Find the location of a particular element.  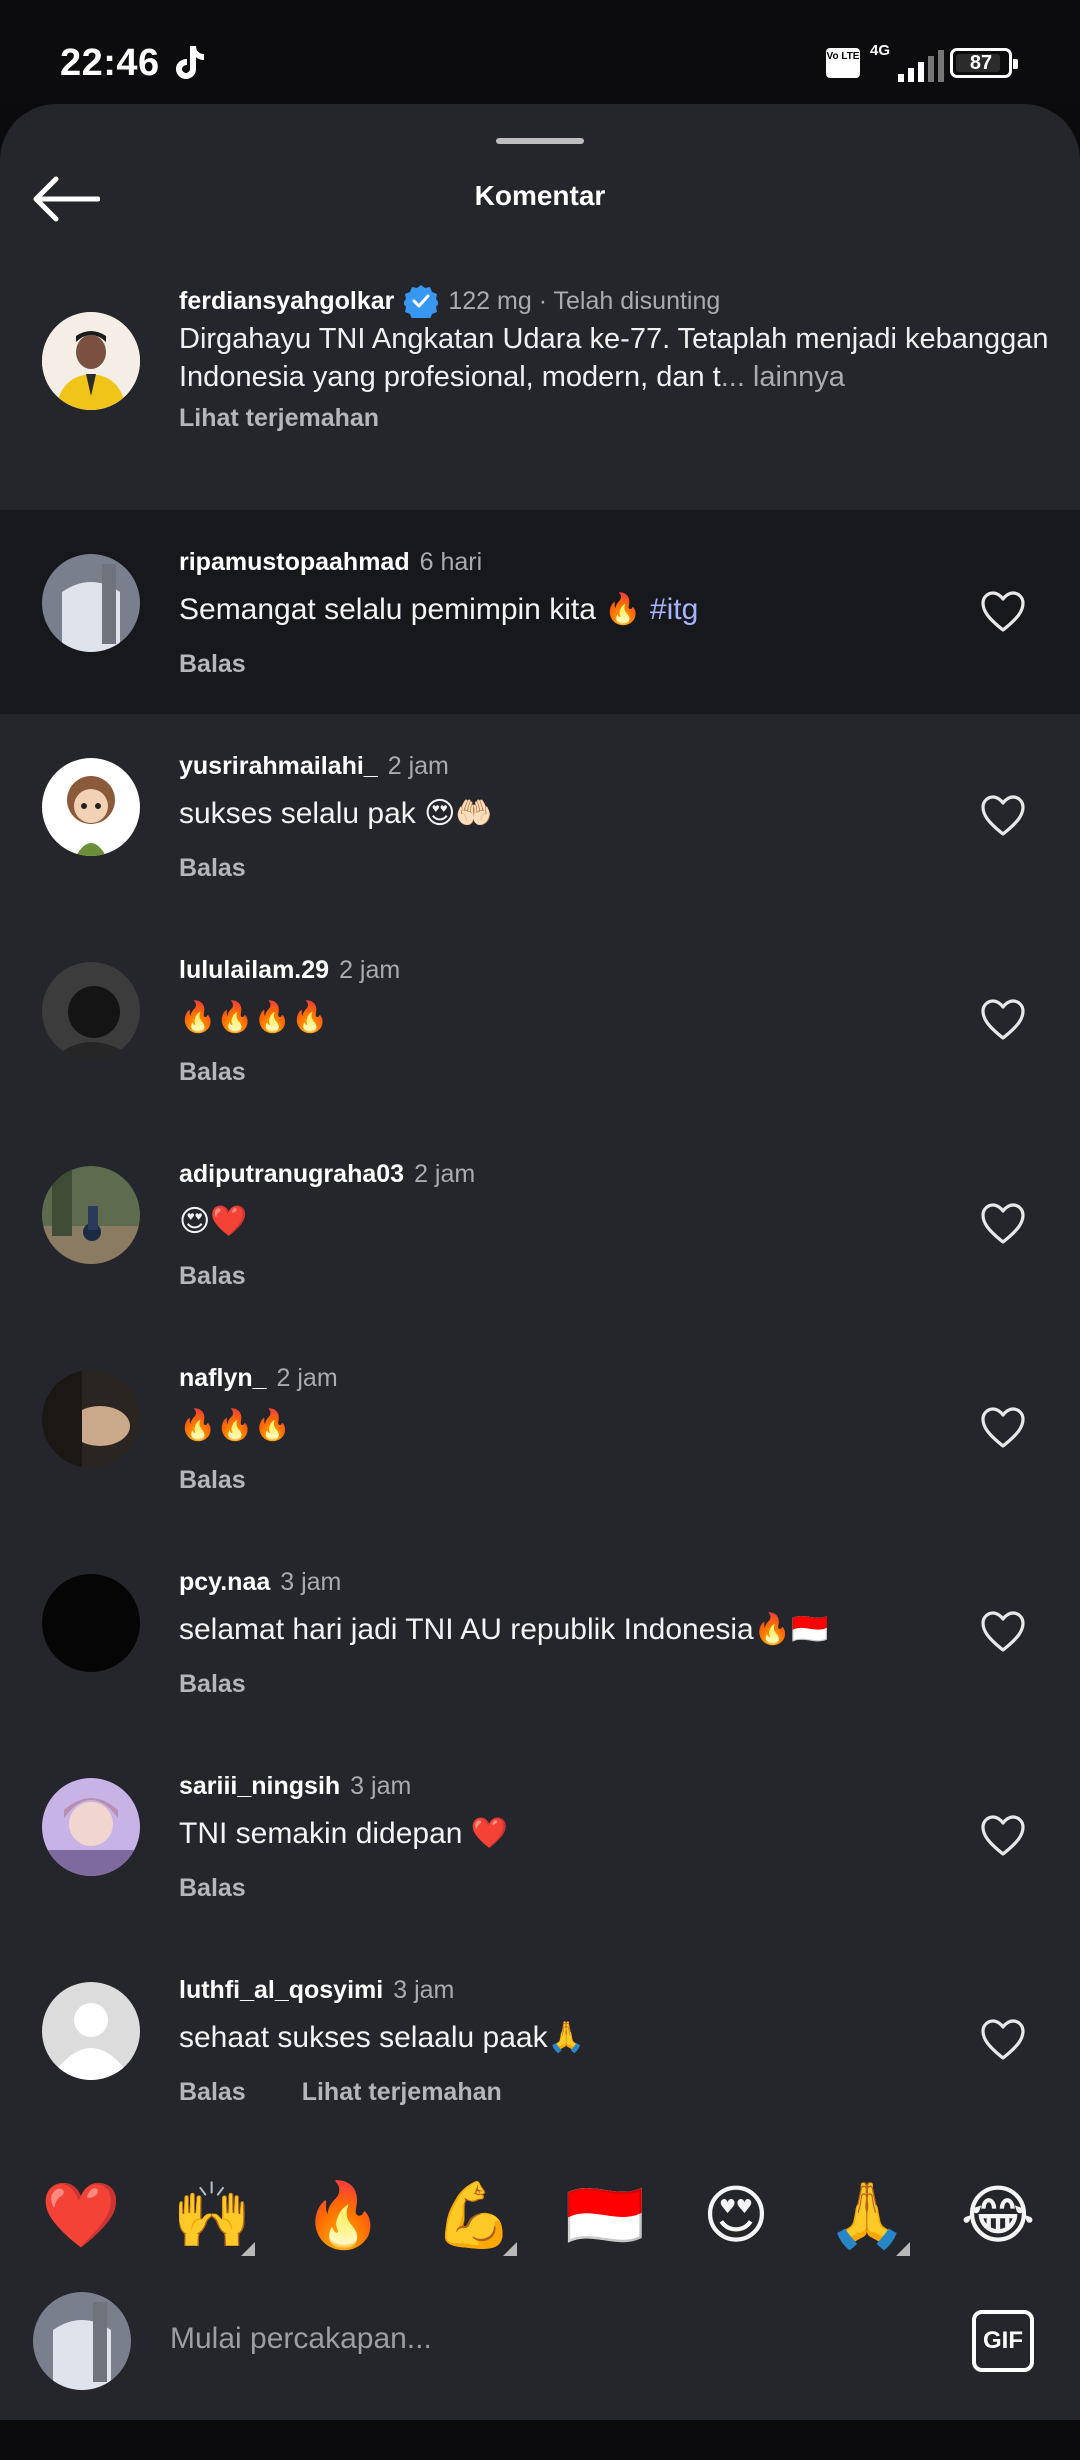

battery-icon: 87 is located at coordinates (984, 63).